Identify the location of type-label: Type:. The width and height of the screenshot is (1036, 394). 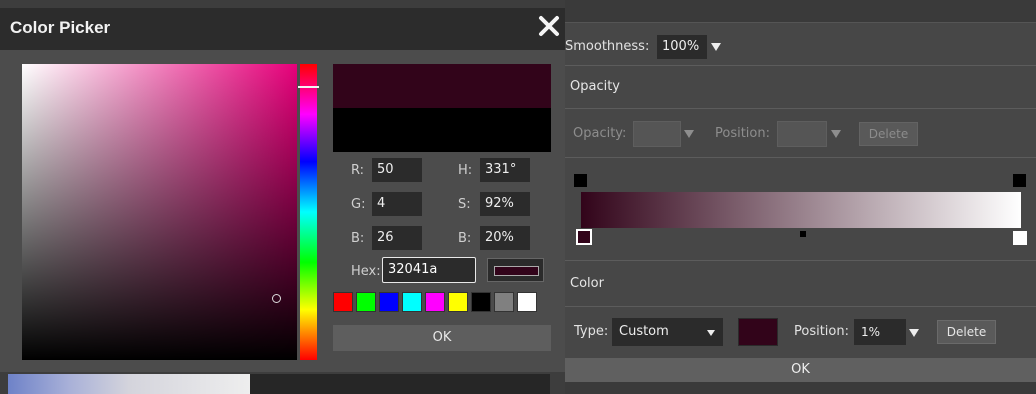
(591, 331).